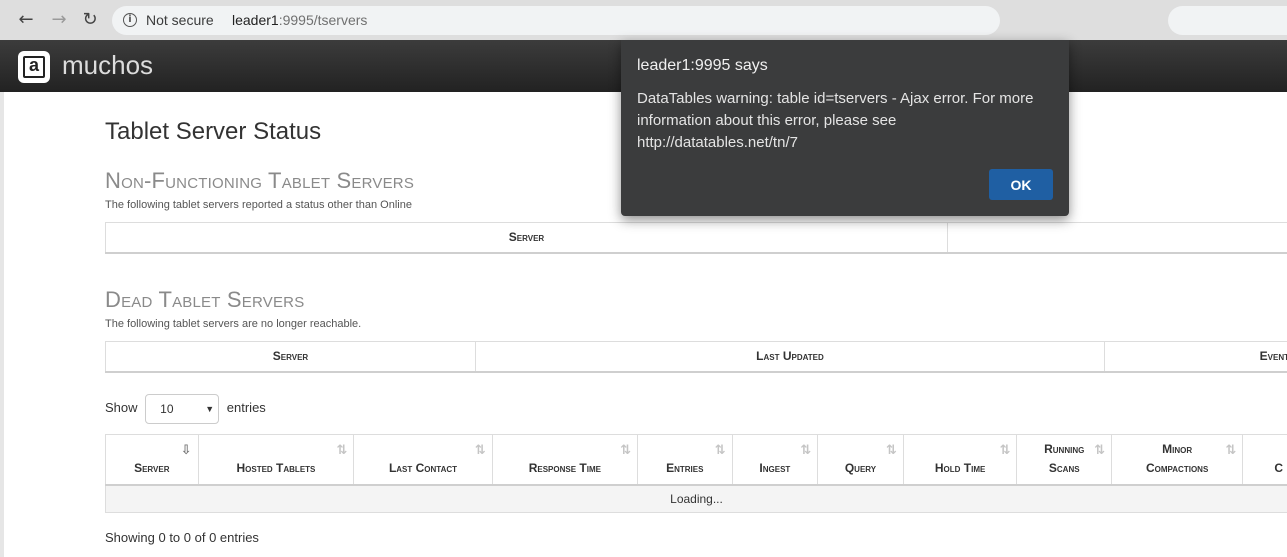 The height and width of the screenshot is (557, 1287). I want to click on browser-toolbar: ← → ↻ i Not secure leader1:9995/tservers, so click(643, 20).